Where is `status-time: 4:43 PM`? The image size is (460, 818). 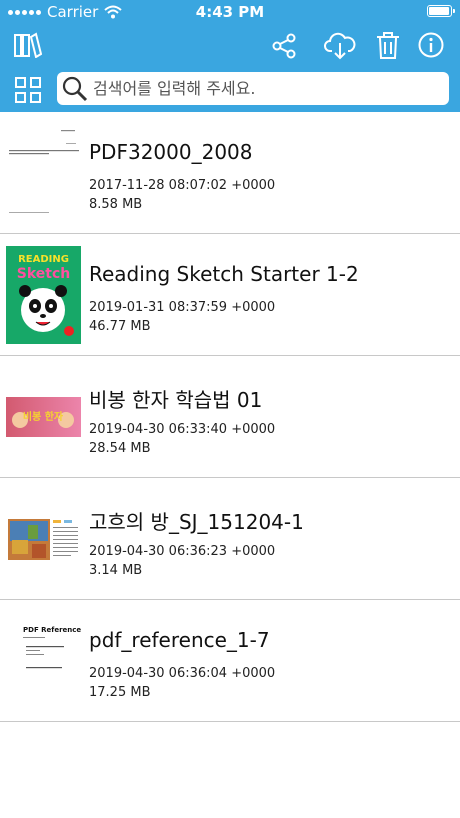 status-time: 4:43 PM is located at coordinates (230, 12).